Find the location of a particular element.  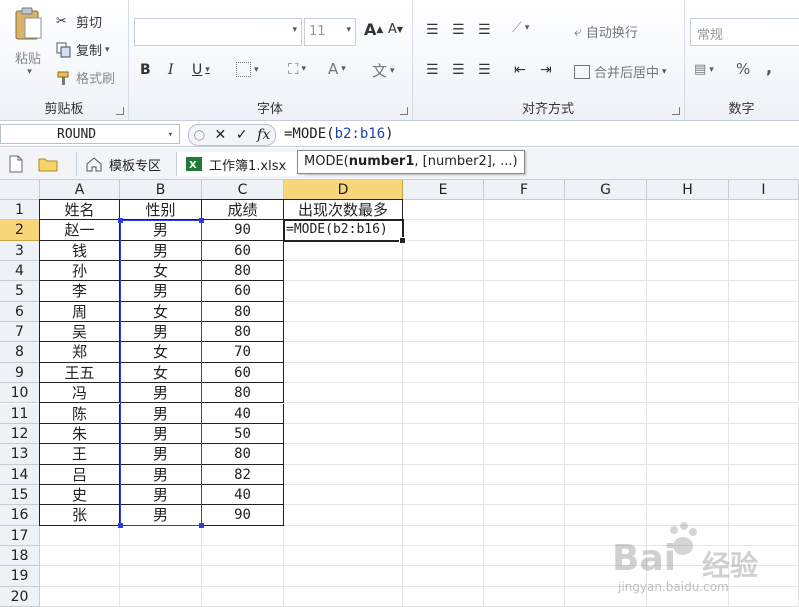

align-middle-button: ☰ is located at coordinates (458, 30).